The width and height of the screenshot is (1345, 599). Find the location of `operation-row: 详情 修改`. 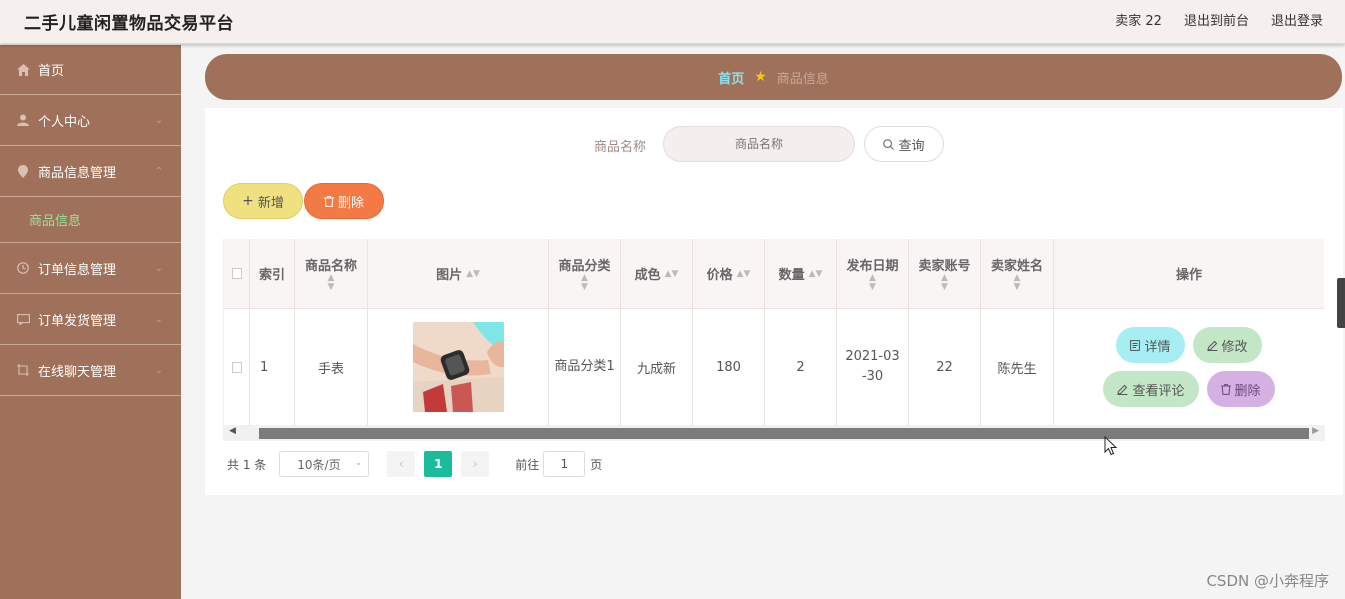

operation-row: 详情 修改 is located at coordinates (1189, 345).